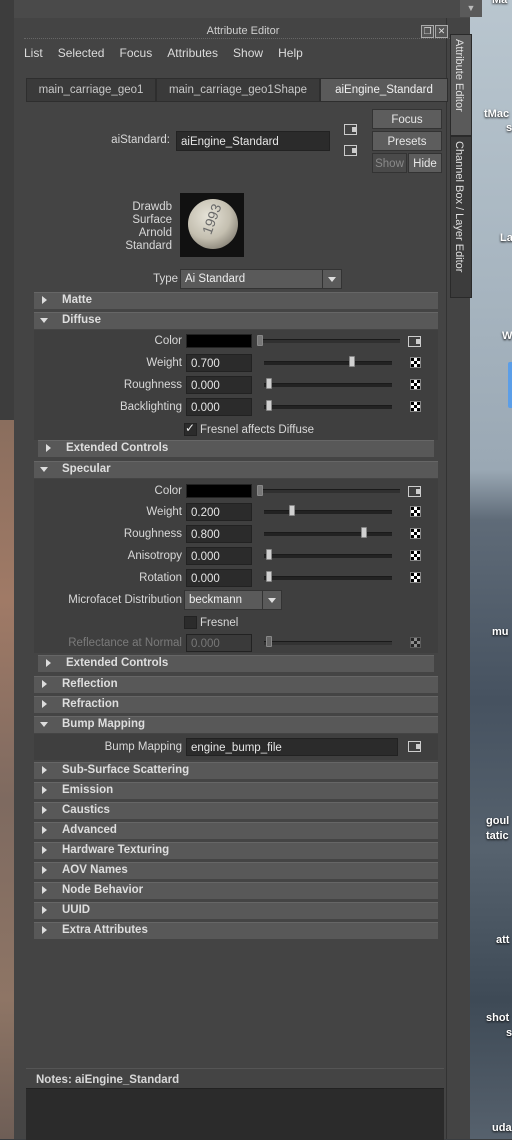 This screenshot has width=512, height=1140. What do you see at coordinates (350, 150) in the screenshot?
I see `output-connection-icon` at bounding box center [350, 150].